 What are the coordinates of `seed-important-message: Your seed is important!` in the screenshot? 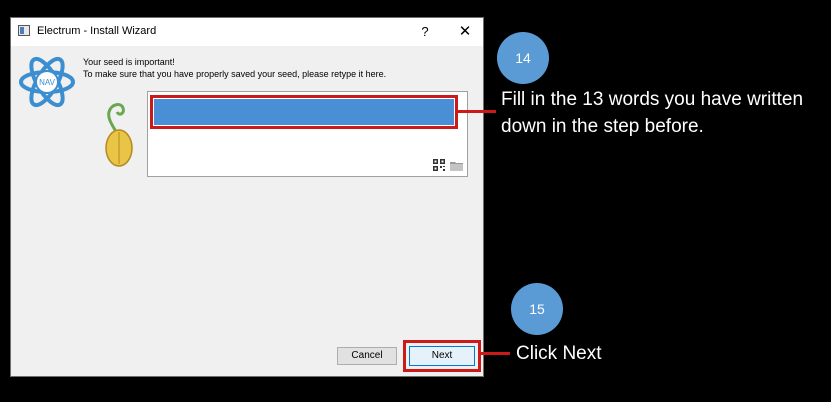 It's located at (129, 62).